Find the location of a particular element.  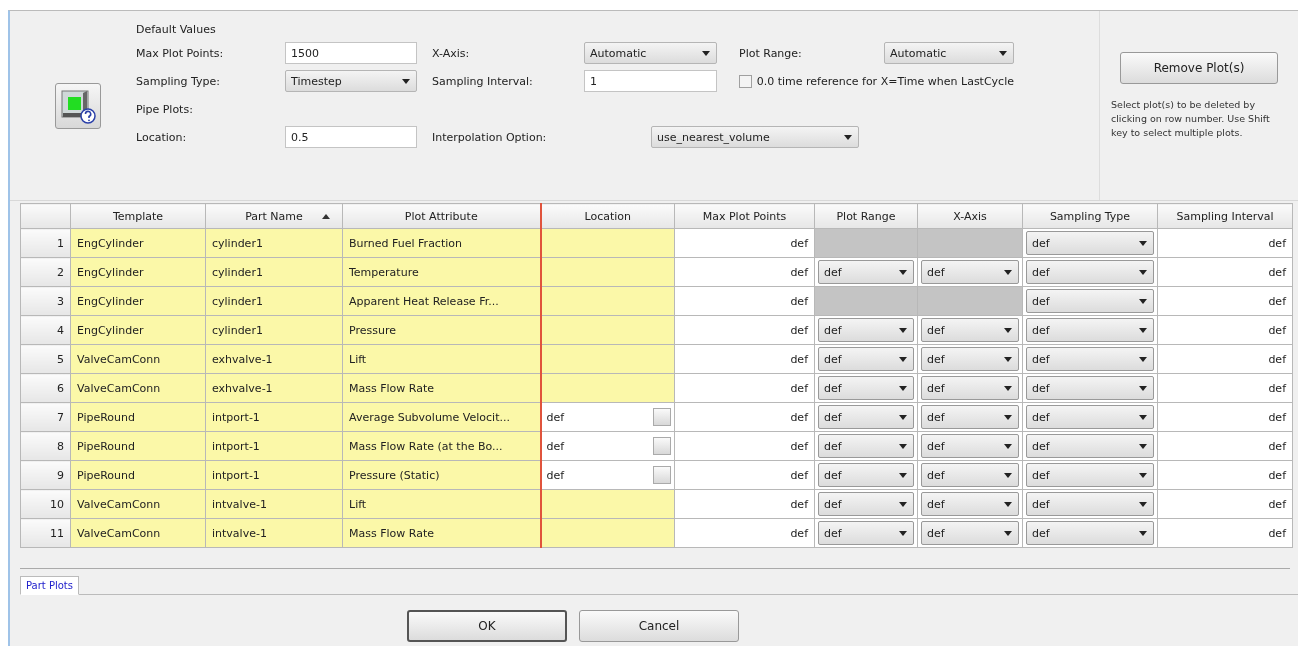

table-cell: EngCylinder is located at coordinates (138, 301).